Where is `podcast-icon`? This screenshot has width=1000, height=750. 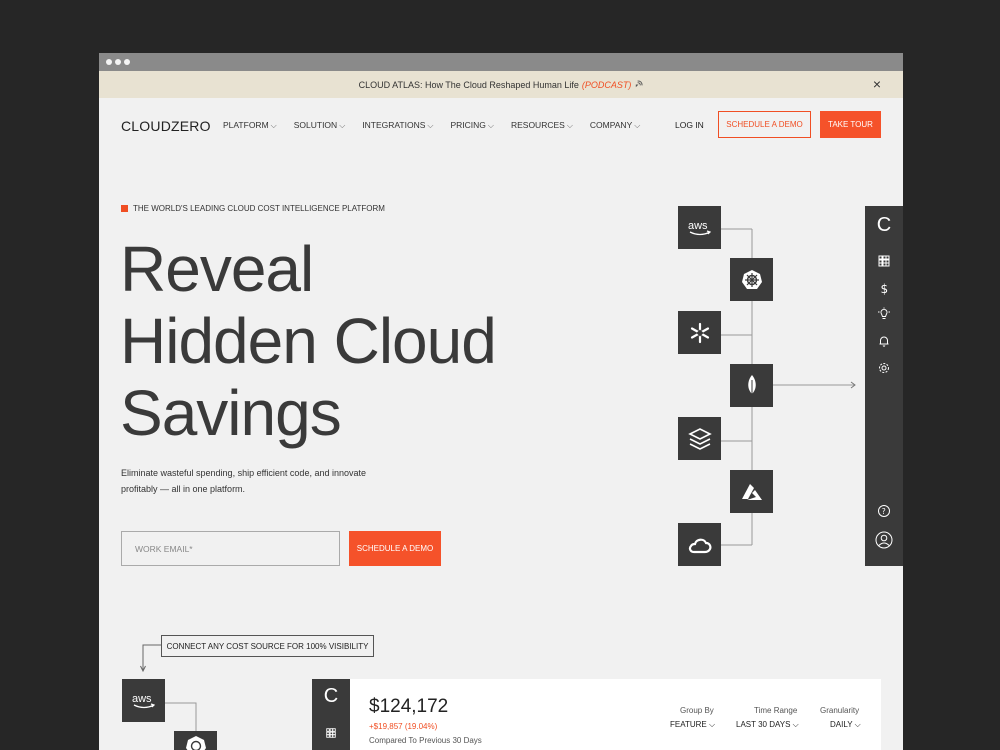 podcast-icon is located at coordinates (639, 84).